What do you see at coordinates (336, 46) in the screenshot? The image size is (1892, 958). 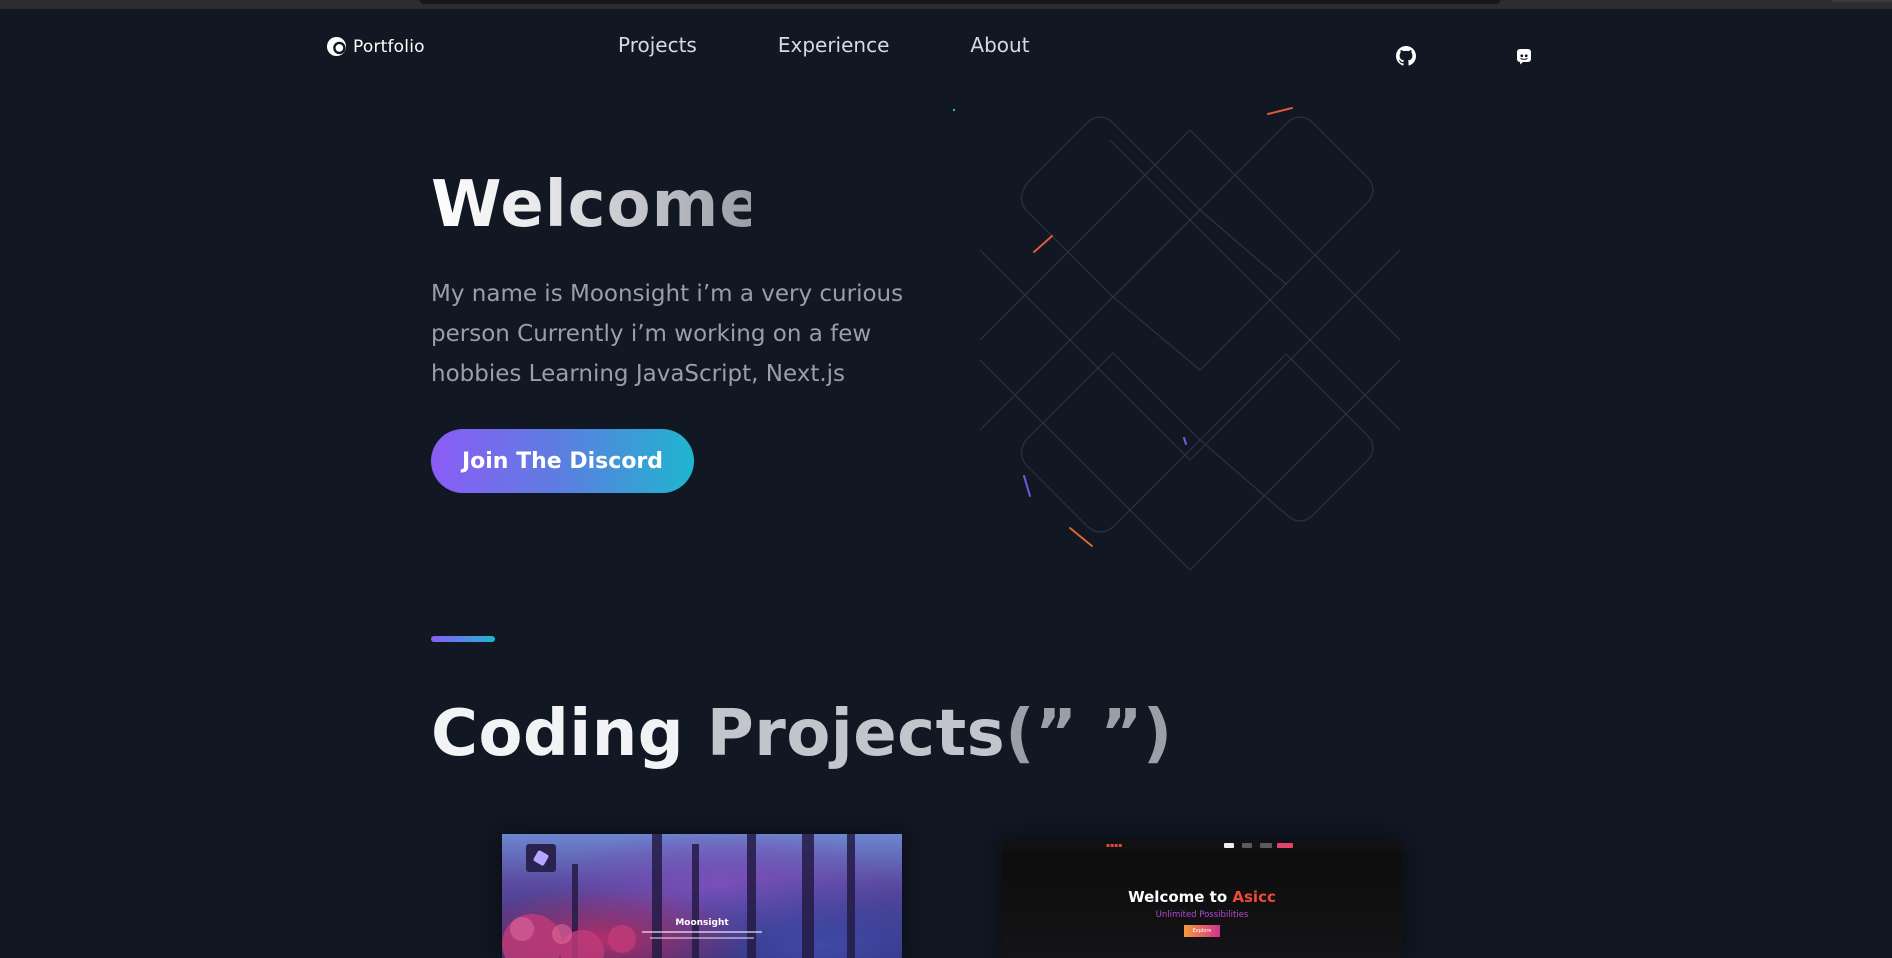 I see `brand-logo-icon` at bounding box center [336, 46].